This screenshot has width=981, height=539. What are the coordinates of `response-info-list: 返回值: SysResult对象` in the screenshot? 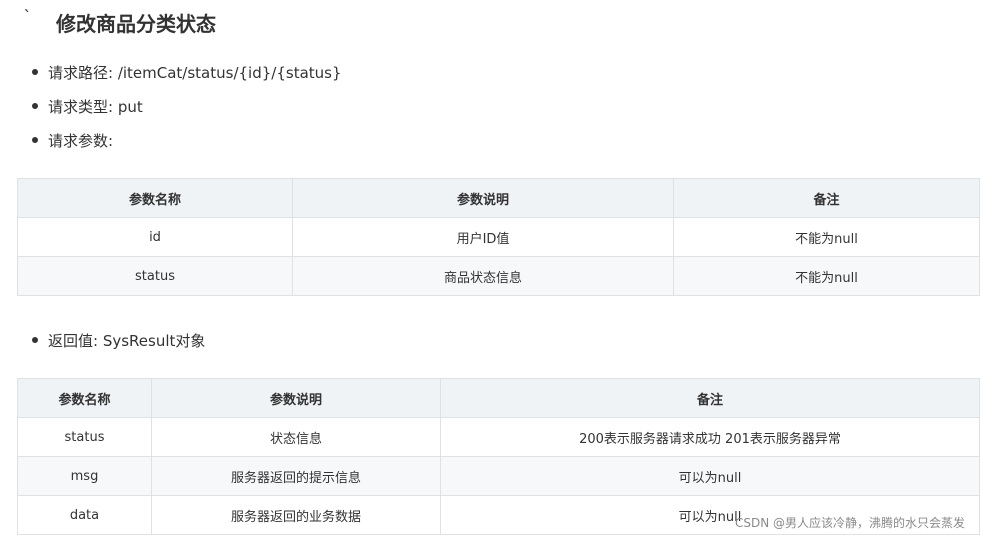 It's located at (118, 340).